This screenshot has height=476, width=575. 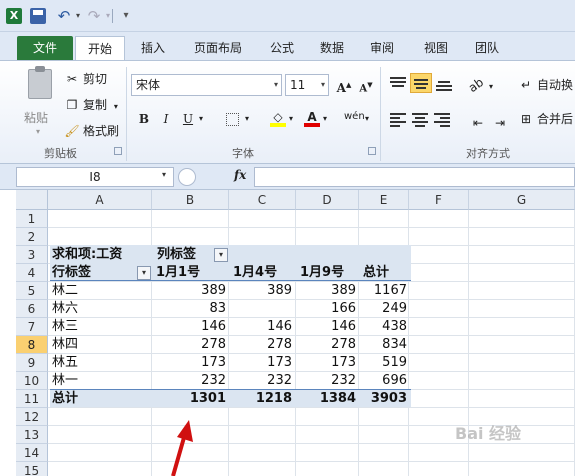 What do you see at coordinates (421, 83) in the screenshot?
I see `align-middle-icon` at bounding box center [421, 83].